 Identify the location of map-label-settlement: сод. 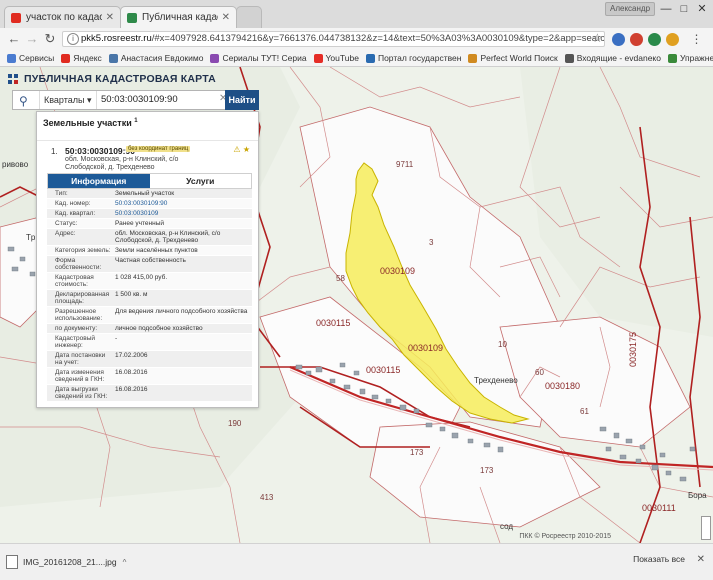
(507, 526).